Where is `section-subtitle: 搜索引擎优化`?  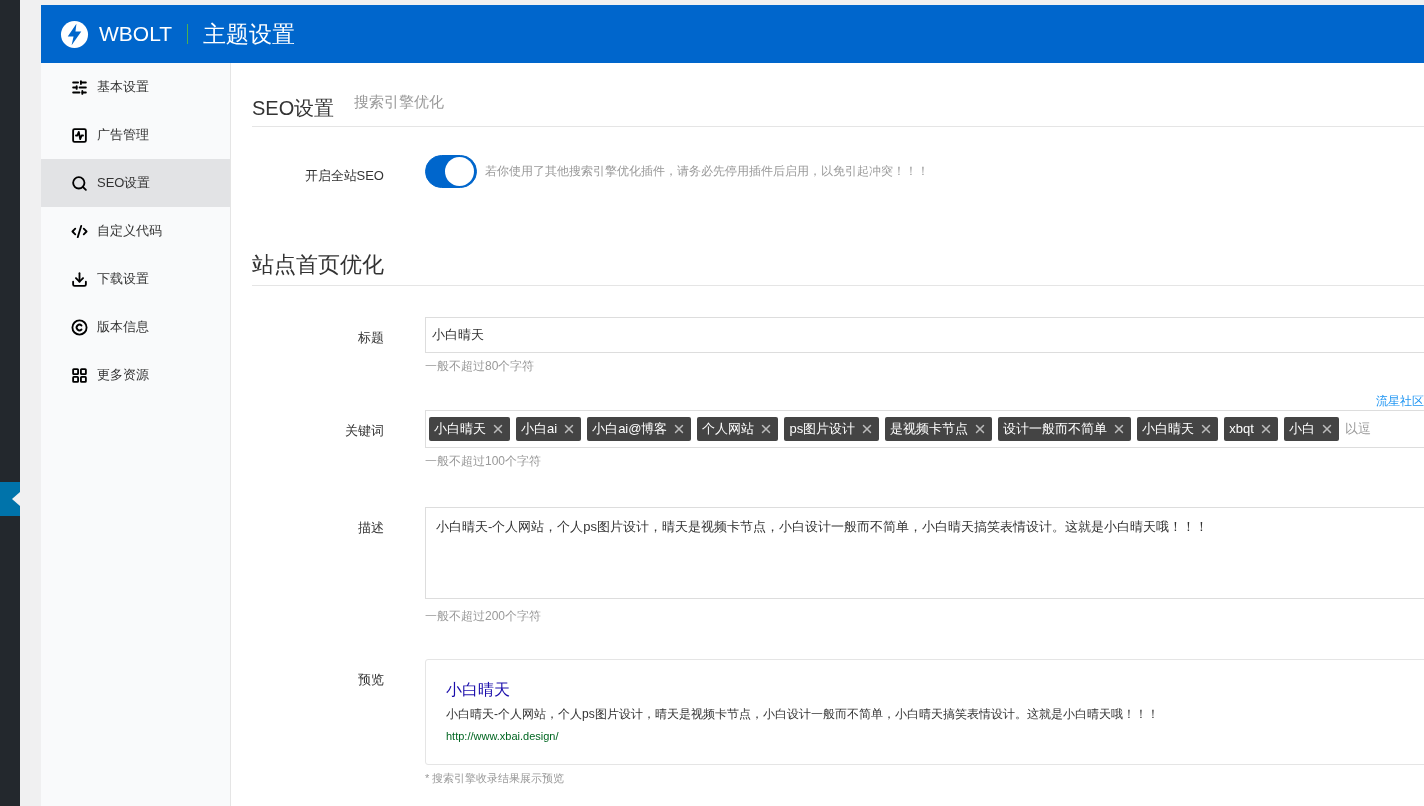
section-subtitle: 搜索引擎优化 is located at coordinates (399, 102).